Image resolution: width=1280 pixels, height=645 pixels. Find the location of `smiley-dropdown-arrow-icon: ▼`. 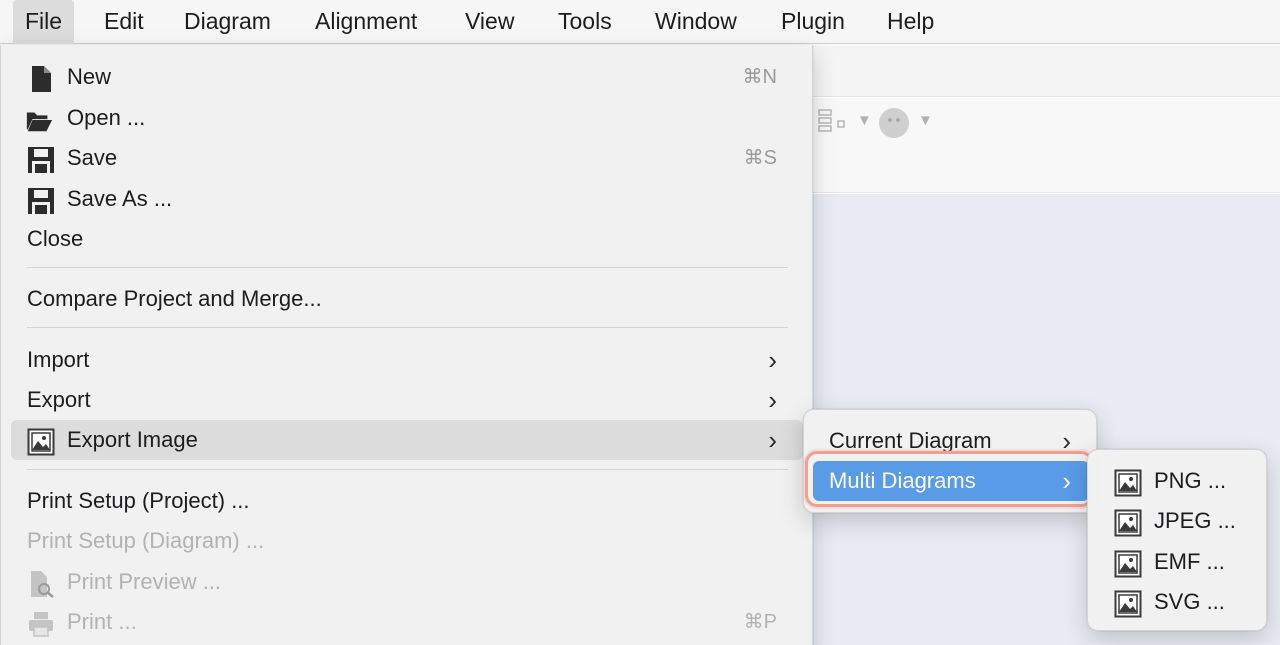

smiley-dropdown-arrow-icon: ▼ is located at coordinates (925, 120).